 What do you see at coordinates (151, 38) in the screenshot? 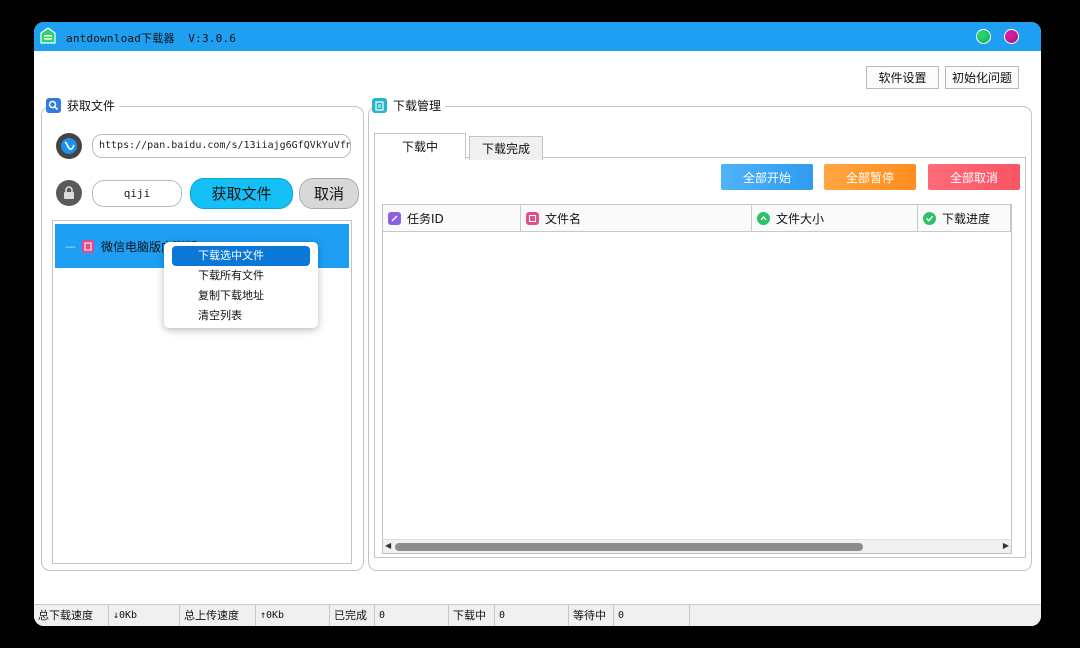
I see `window-title: antdownload下载器 V:3.0.6` at bounding box center [151, 38].